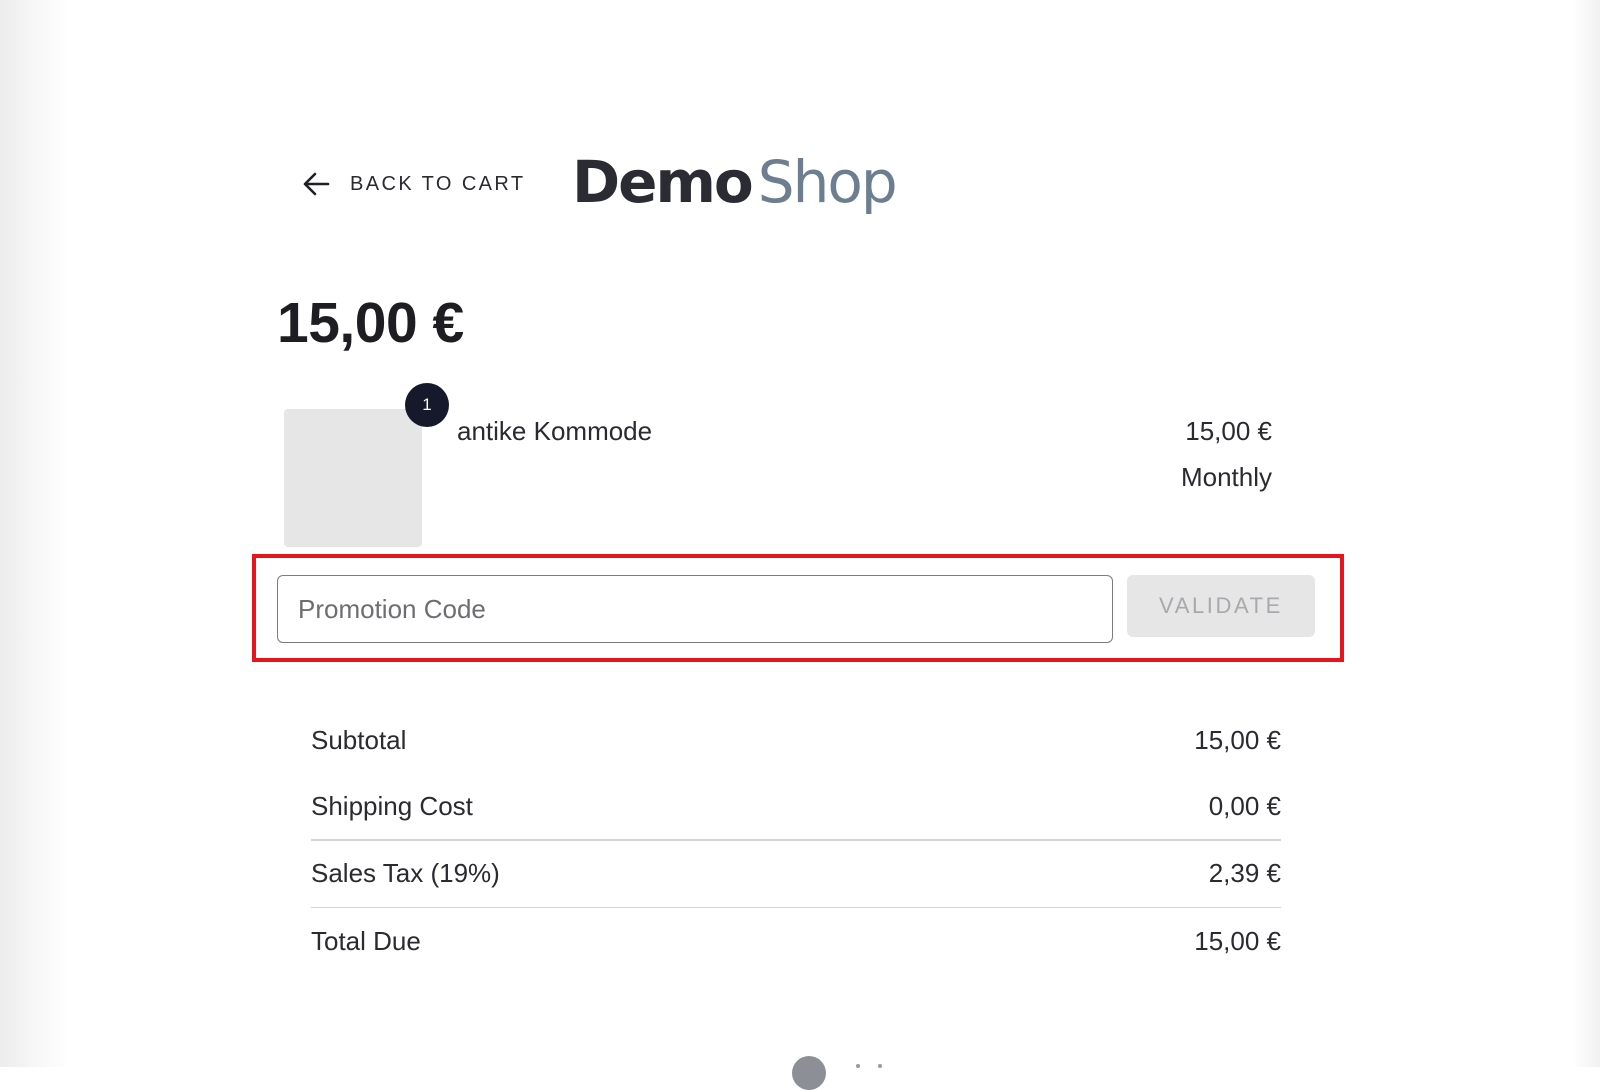 This screenshot has width=1600, height=1090. I want to click on back-to-cart-link: BACK TO CART, so click(413, 184).